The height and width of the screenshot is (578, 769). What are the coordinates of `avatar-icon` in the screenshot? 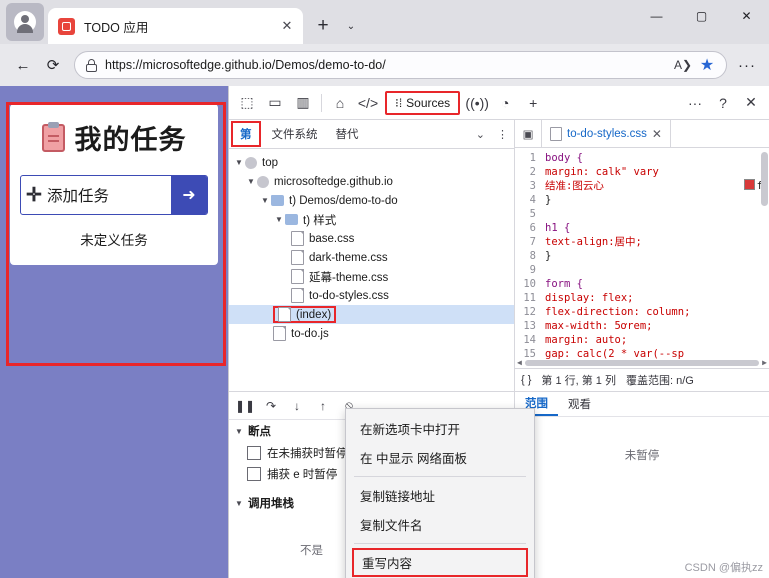 It's located at (25, 22).